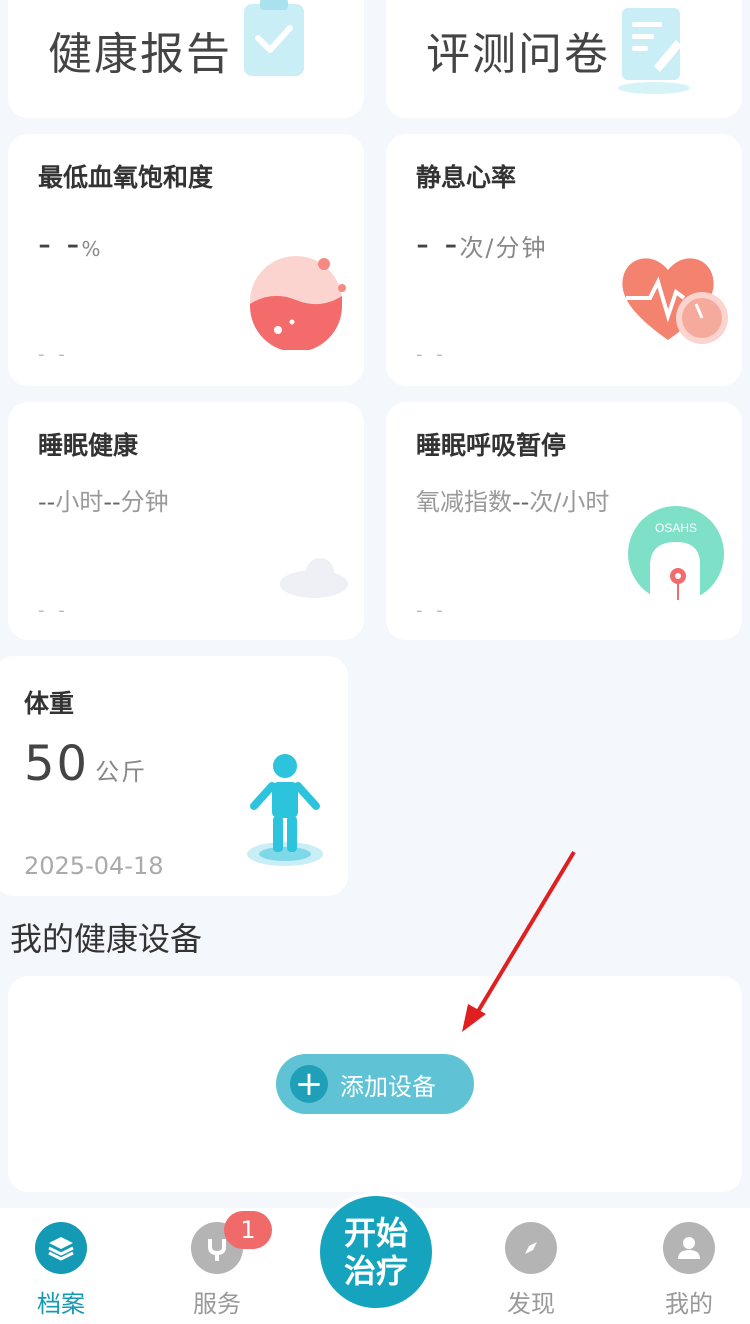 The height and width of the screenshot is (1324, 750). I want to click on tab-discover-label: 发现, so click(531, 1304).